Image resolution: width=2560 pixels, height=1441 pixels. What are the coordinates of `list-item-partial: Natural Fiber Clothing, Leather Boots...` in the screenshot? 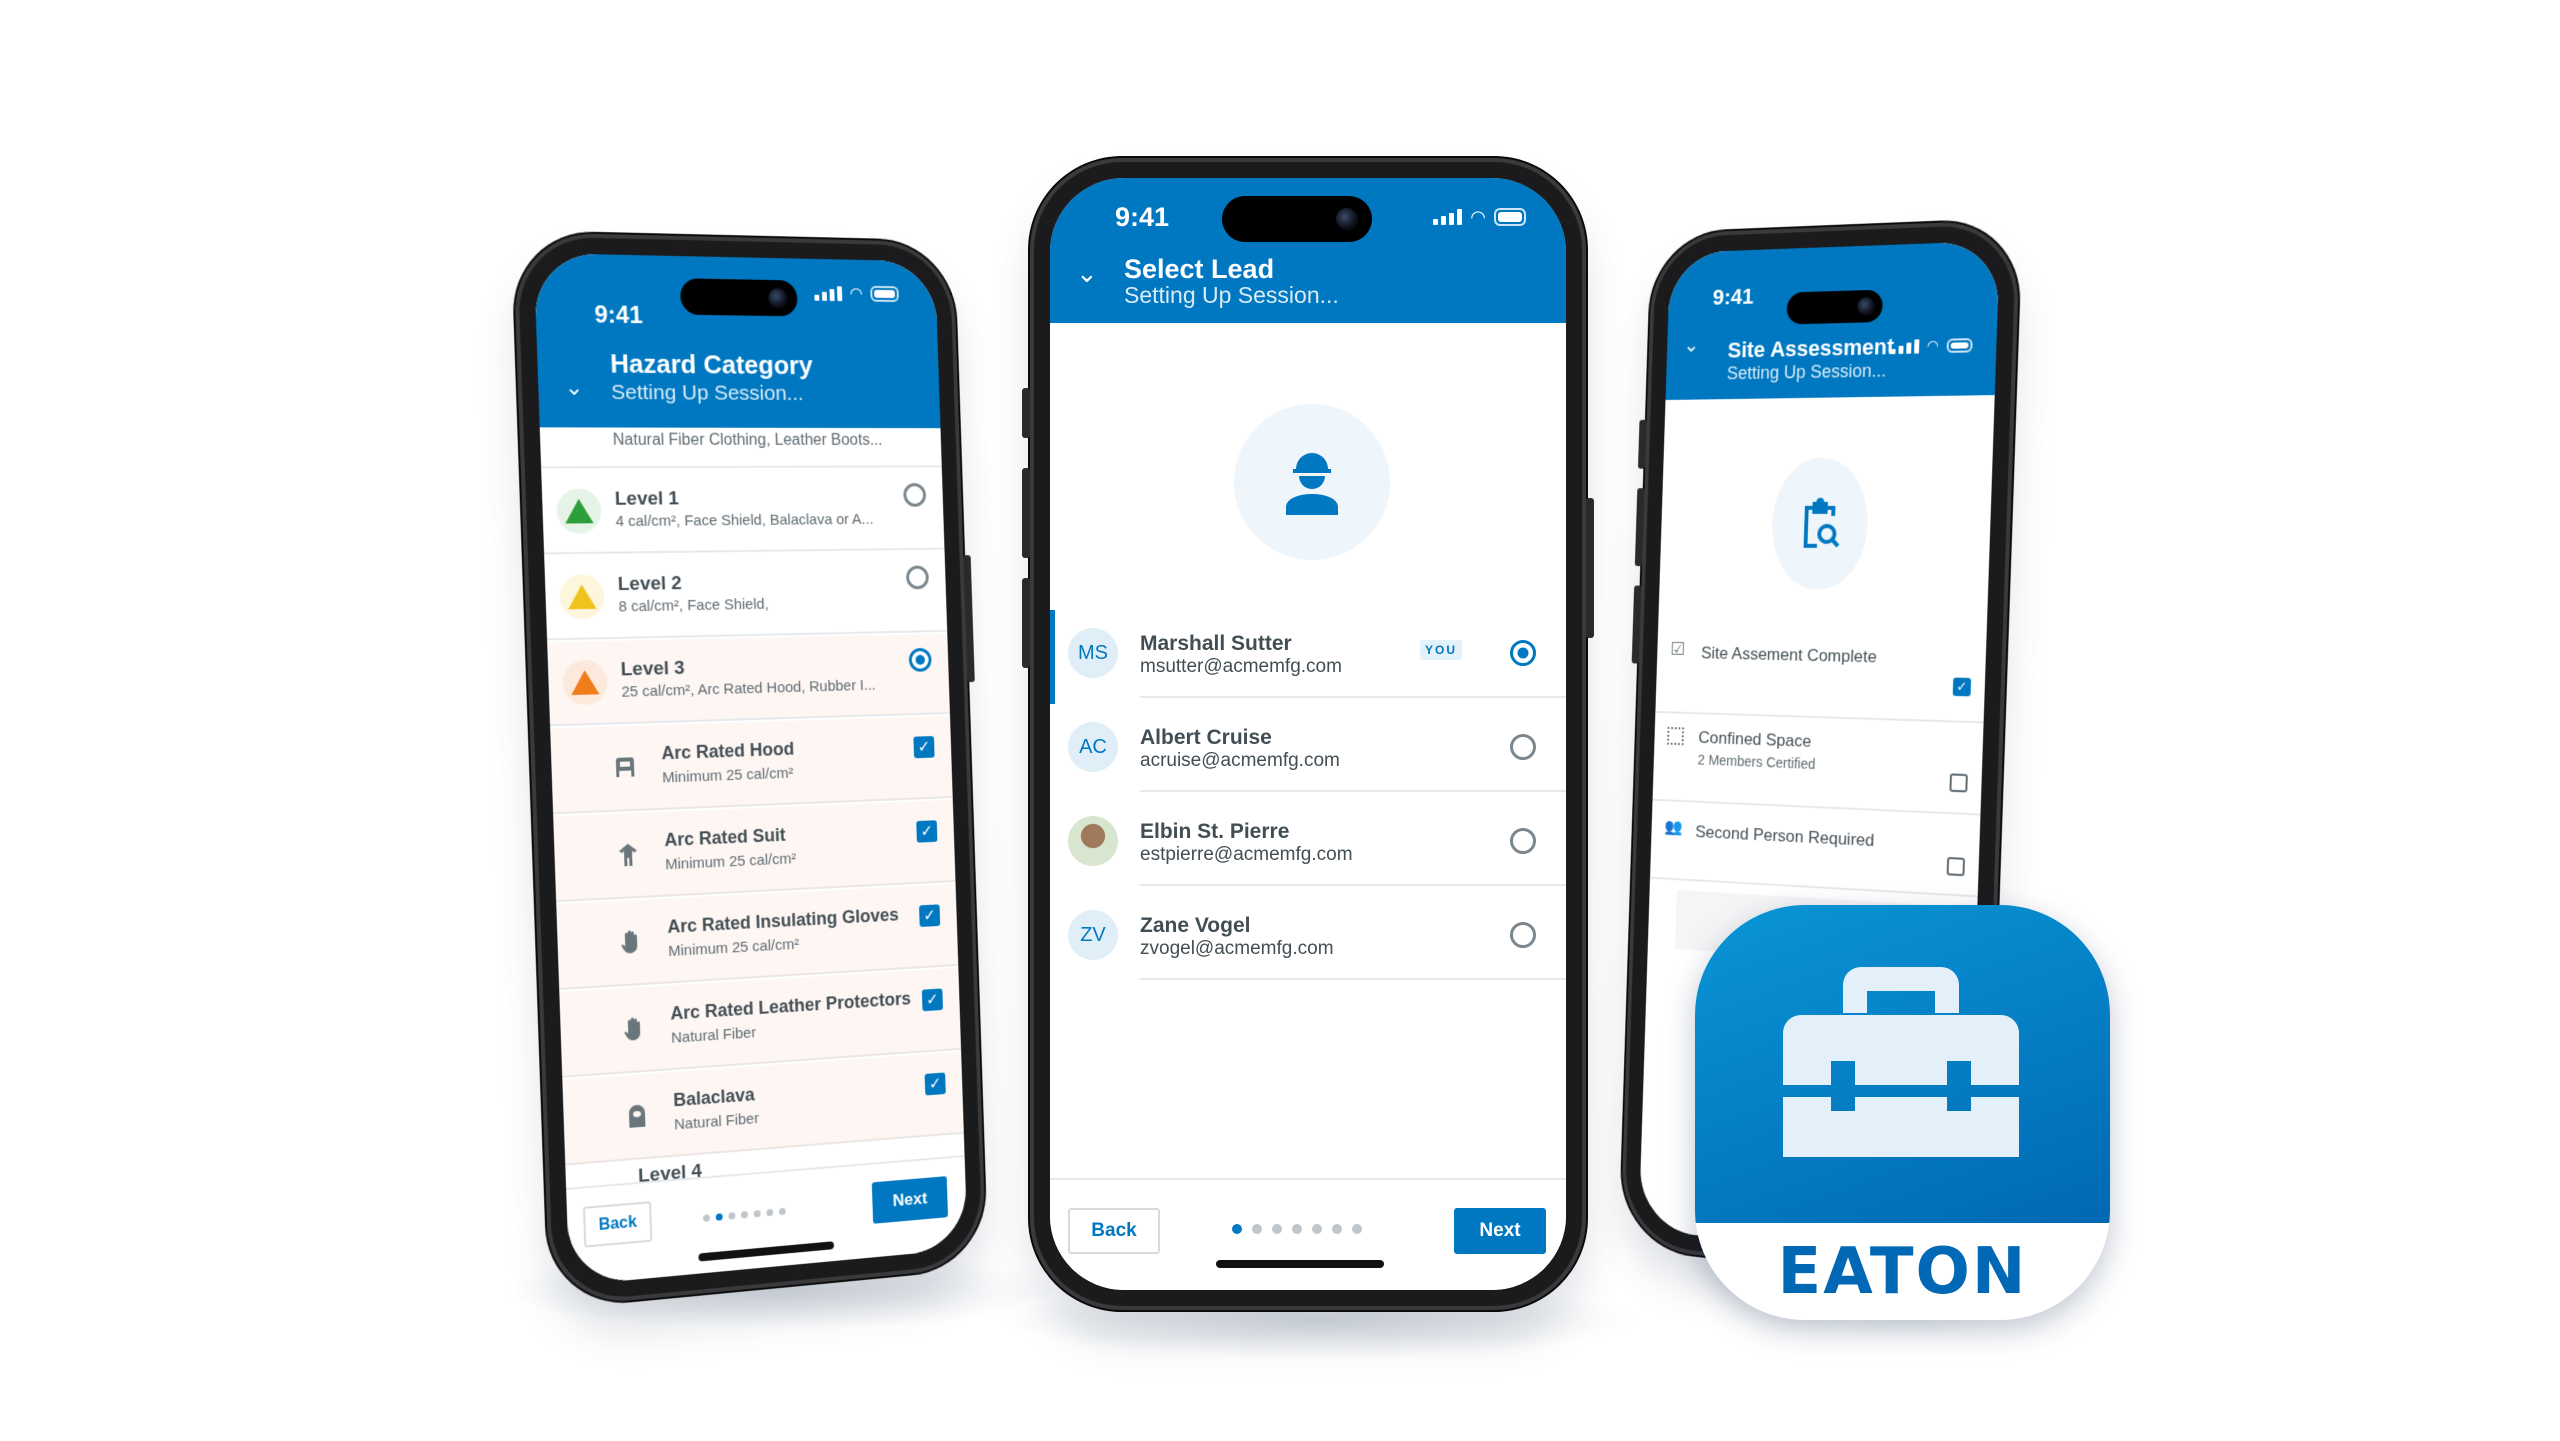 It's located at (740, 448).